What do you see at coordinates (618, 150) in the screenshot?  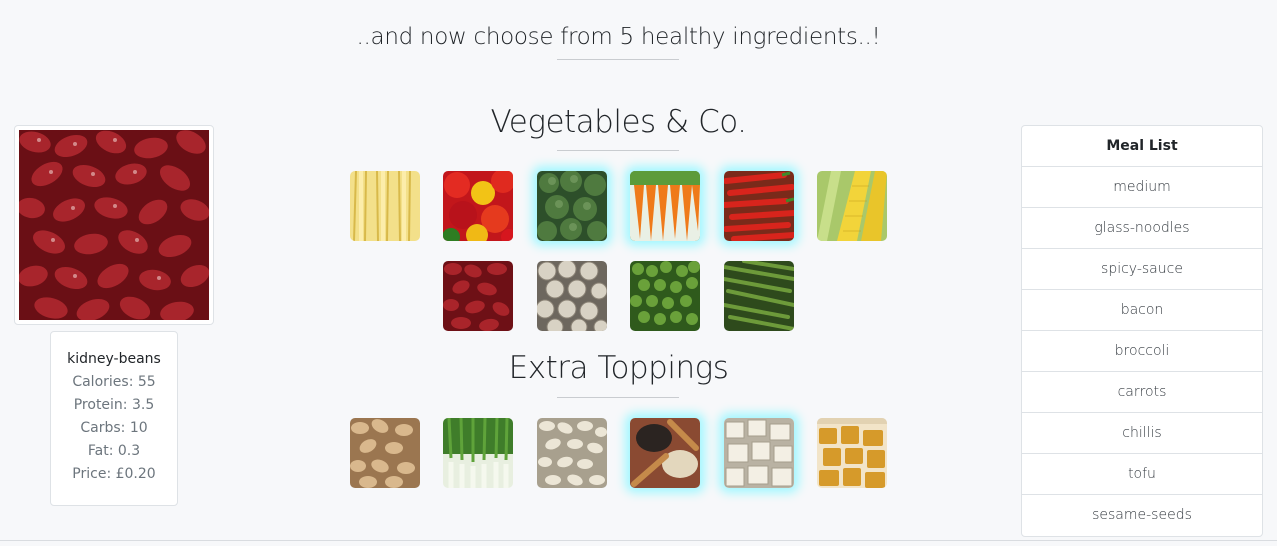 I see `vegetables-divider` at bounding box center [618, 150].